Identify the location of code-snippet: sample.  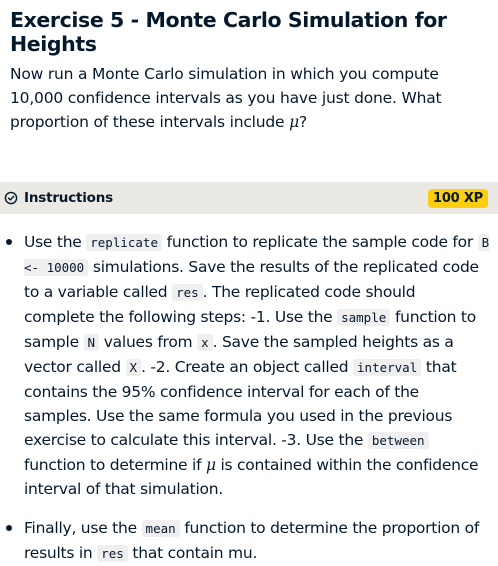
(364, 317).